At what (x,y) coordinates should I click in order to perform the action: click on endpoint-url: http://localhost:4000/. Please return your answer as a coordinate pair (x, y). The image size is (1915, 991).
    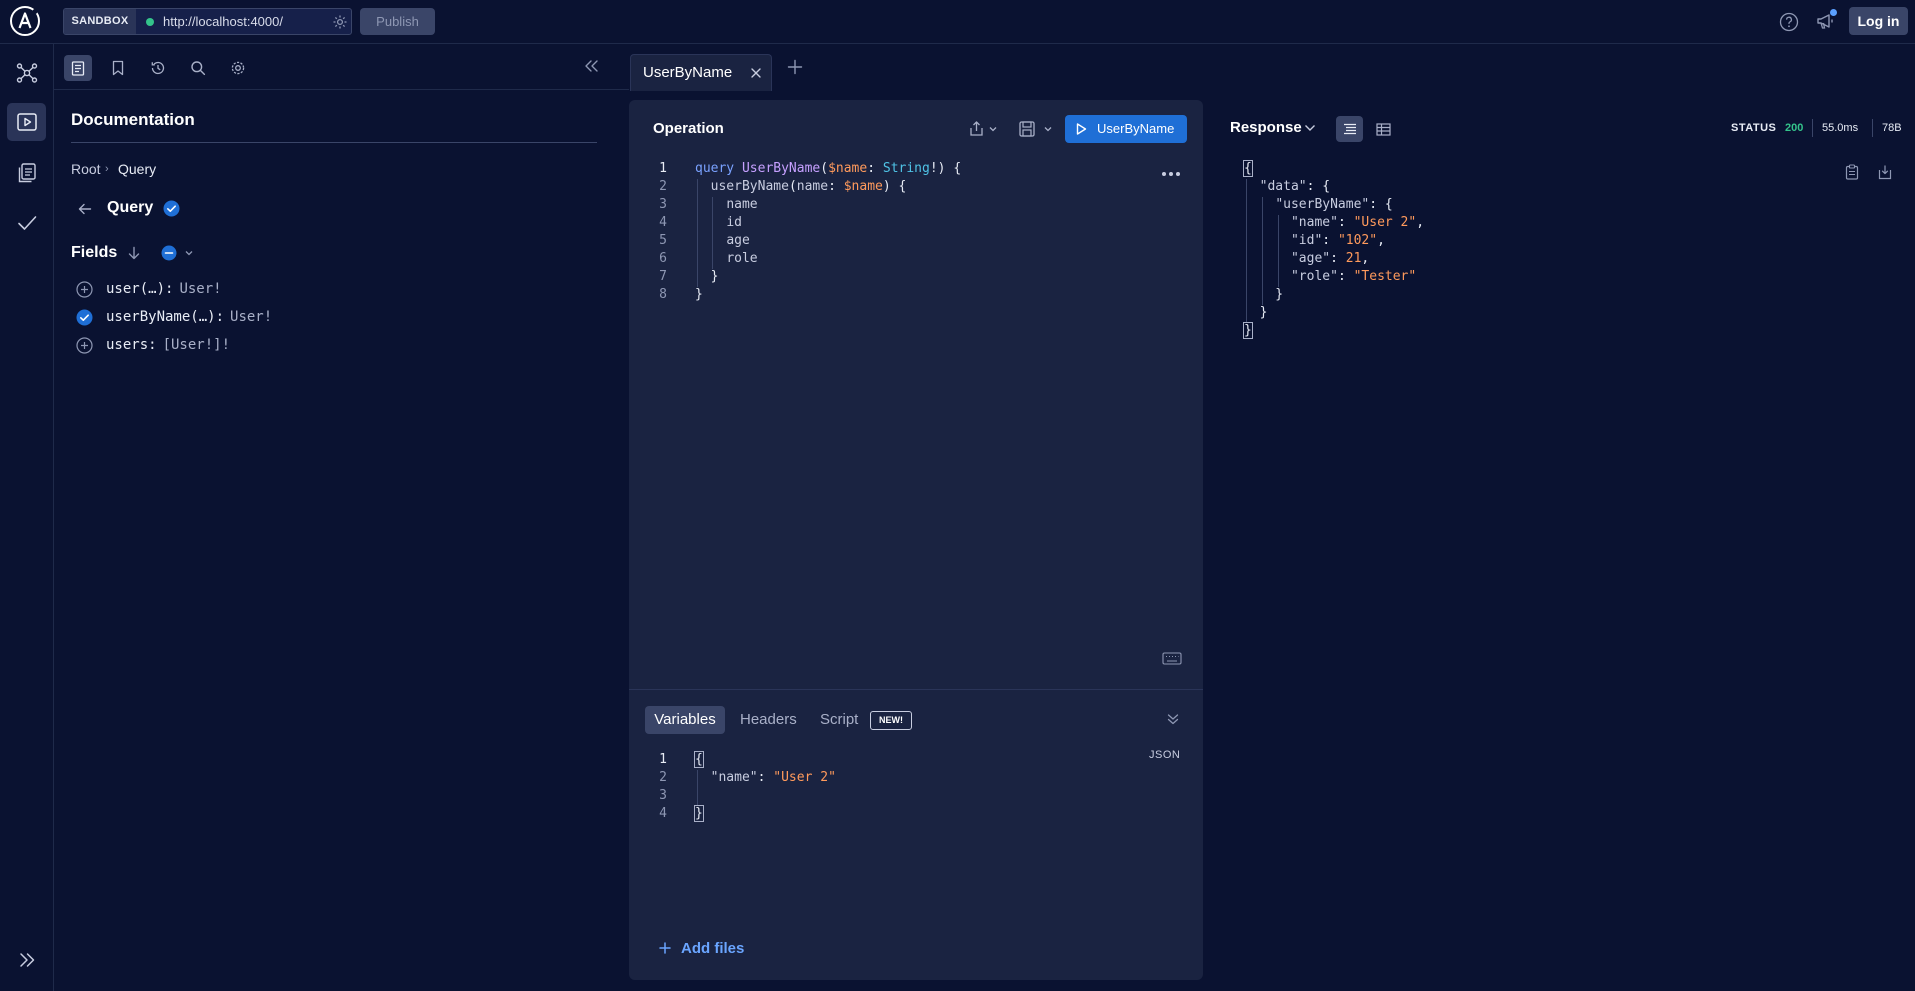
    Looking at the image, I should click on (223, 21).